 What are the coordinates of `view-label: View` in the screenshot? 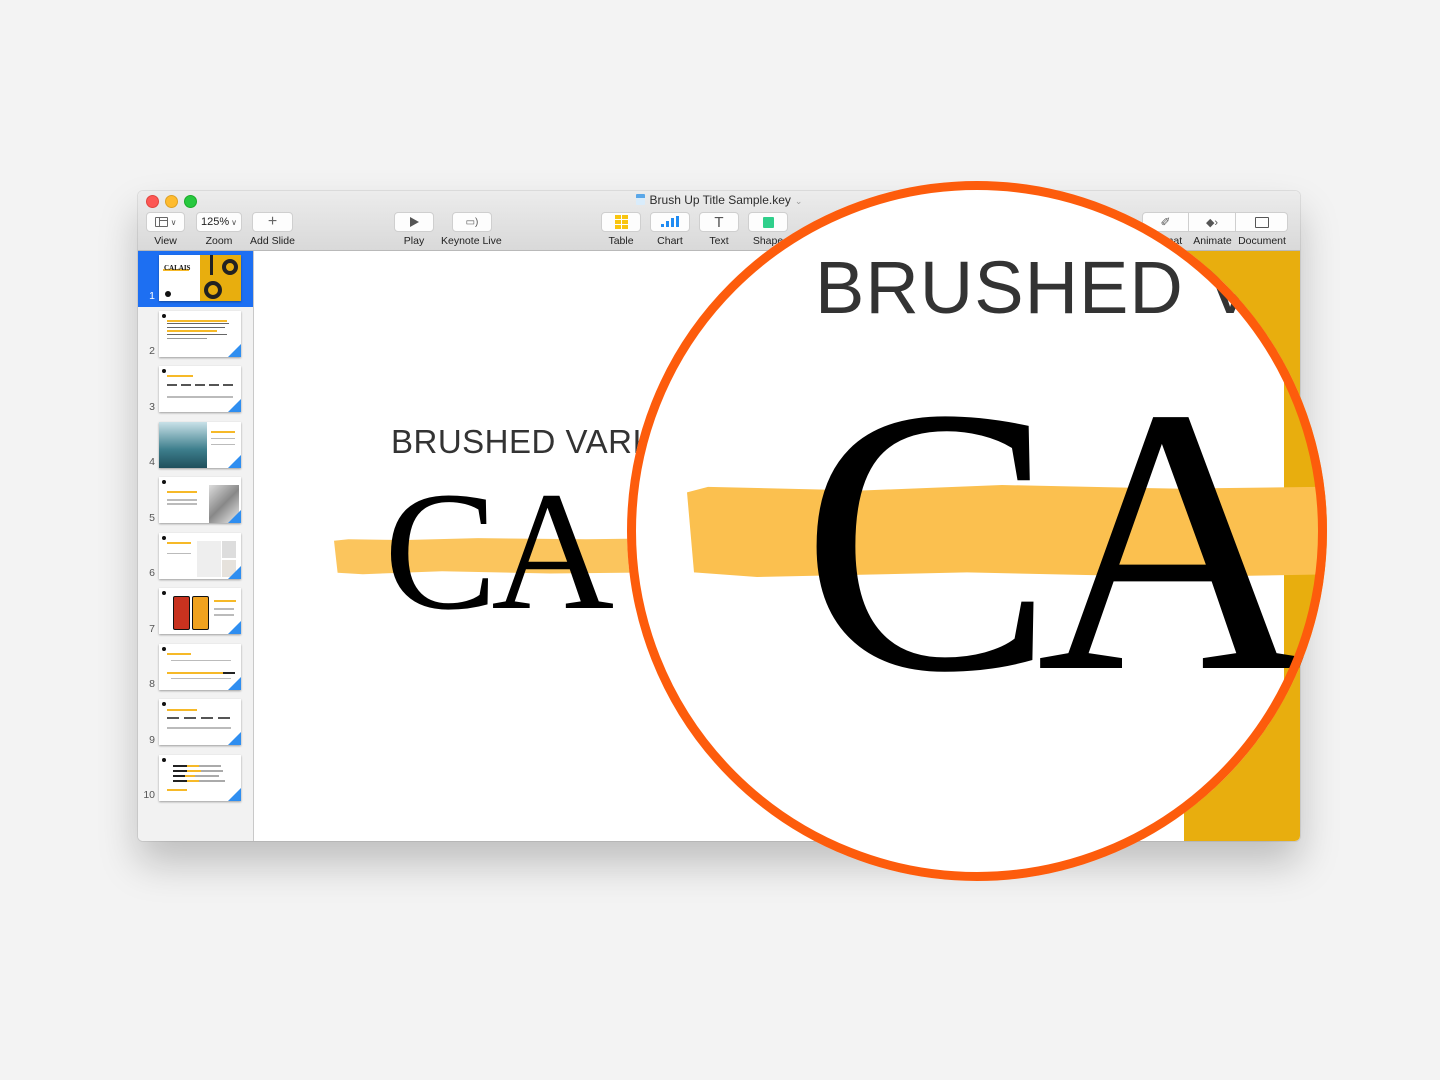 It's located at (165, 241).